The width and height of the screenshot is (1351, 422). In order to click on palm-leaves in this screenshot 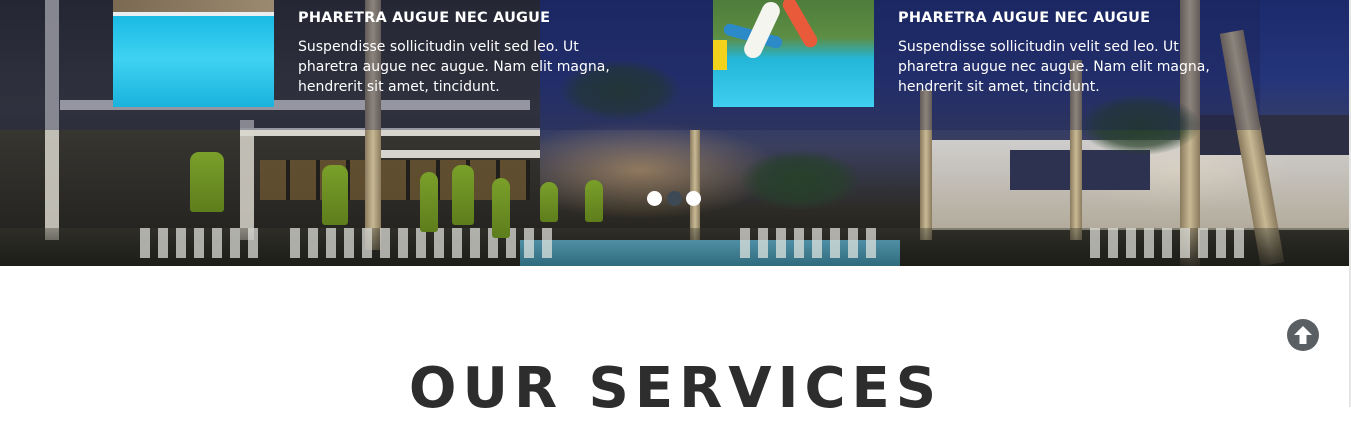, I will do `click(800, 180)`.